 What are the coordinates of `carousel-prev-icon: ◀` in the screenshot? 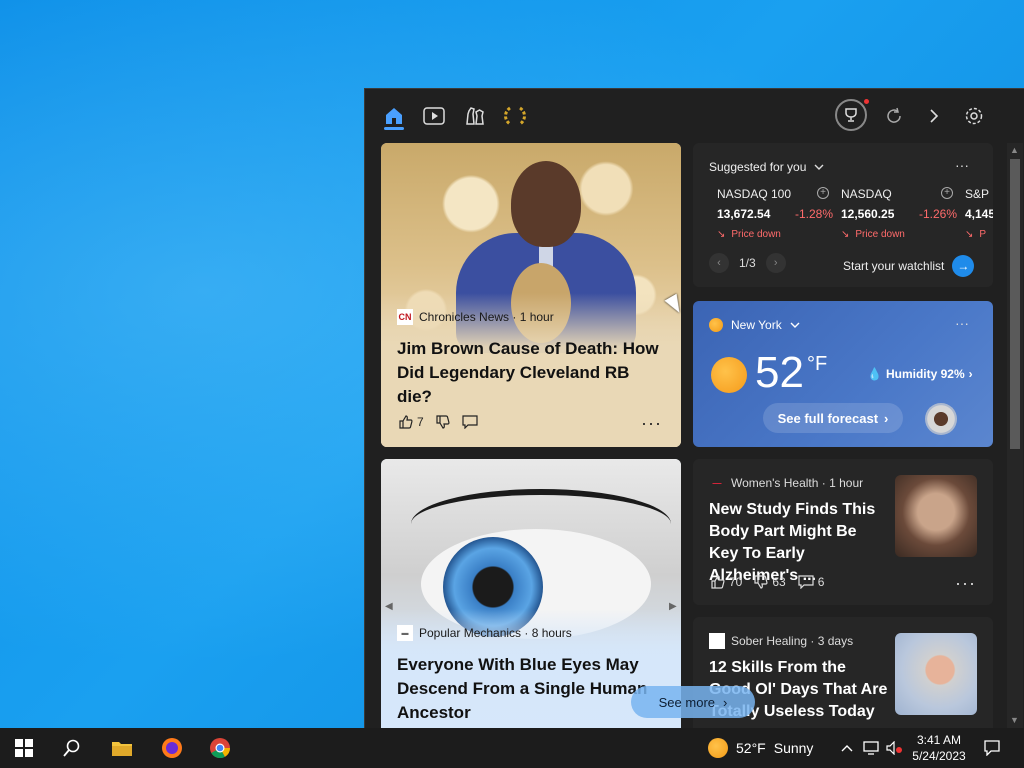 It's located at (389, 606).